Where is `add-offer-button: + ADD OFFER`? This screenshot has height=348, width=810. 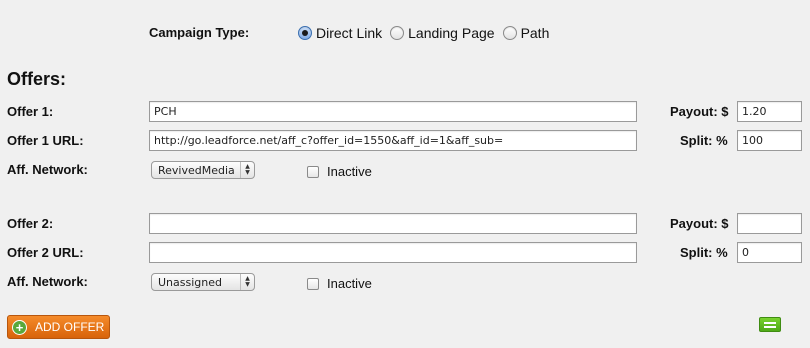
add-offer-button: + ADD OFFER is located at coordinates (58, 327).